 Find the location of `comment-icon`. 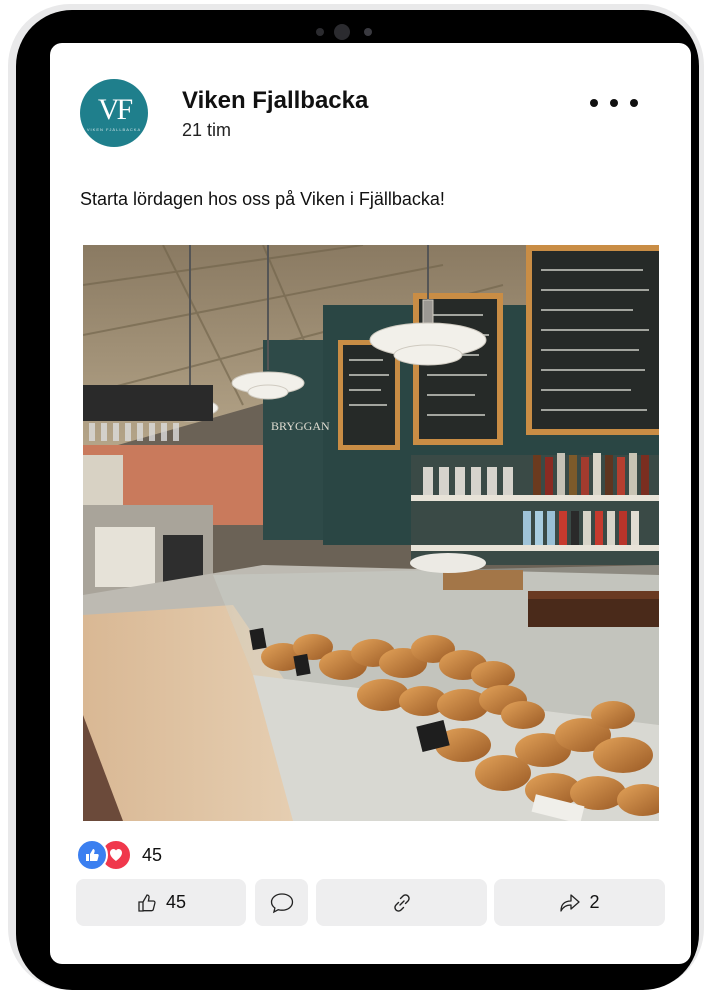

comment-icon is located at coordinates (281, 902).